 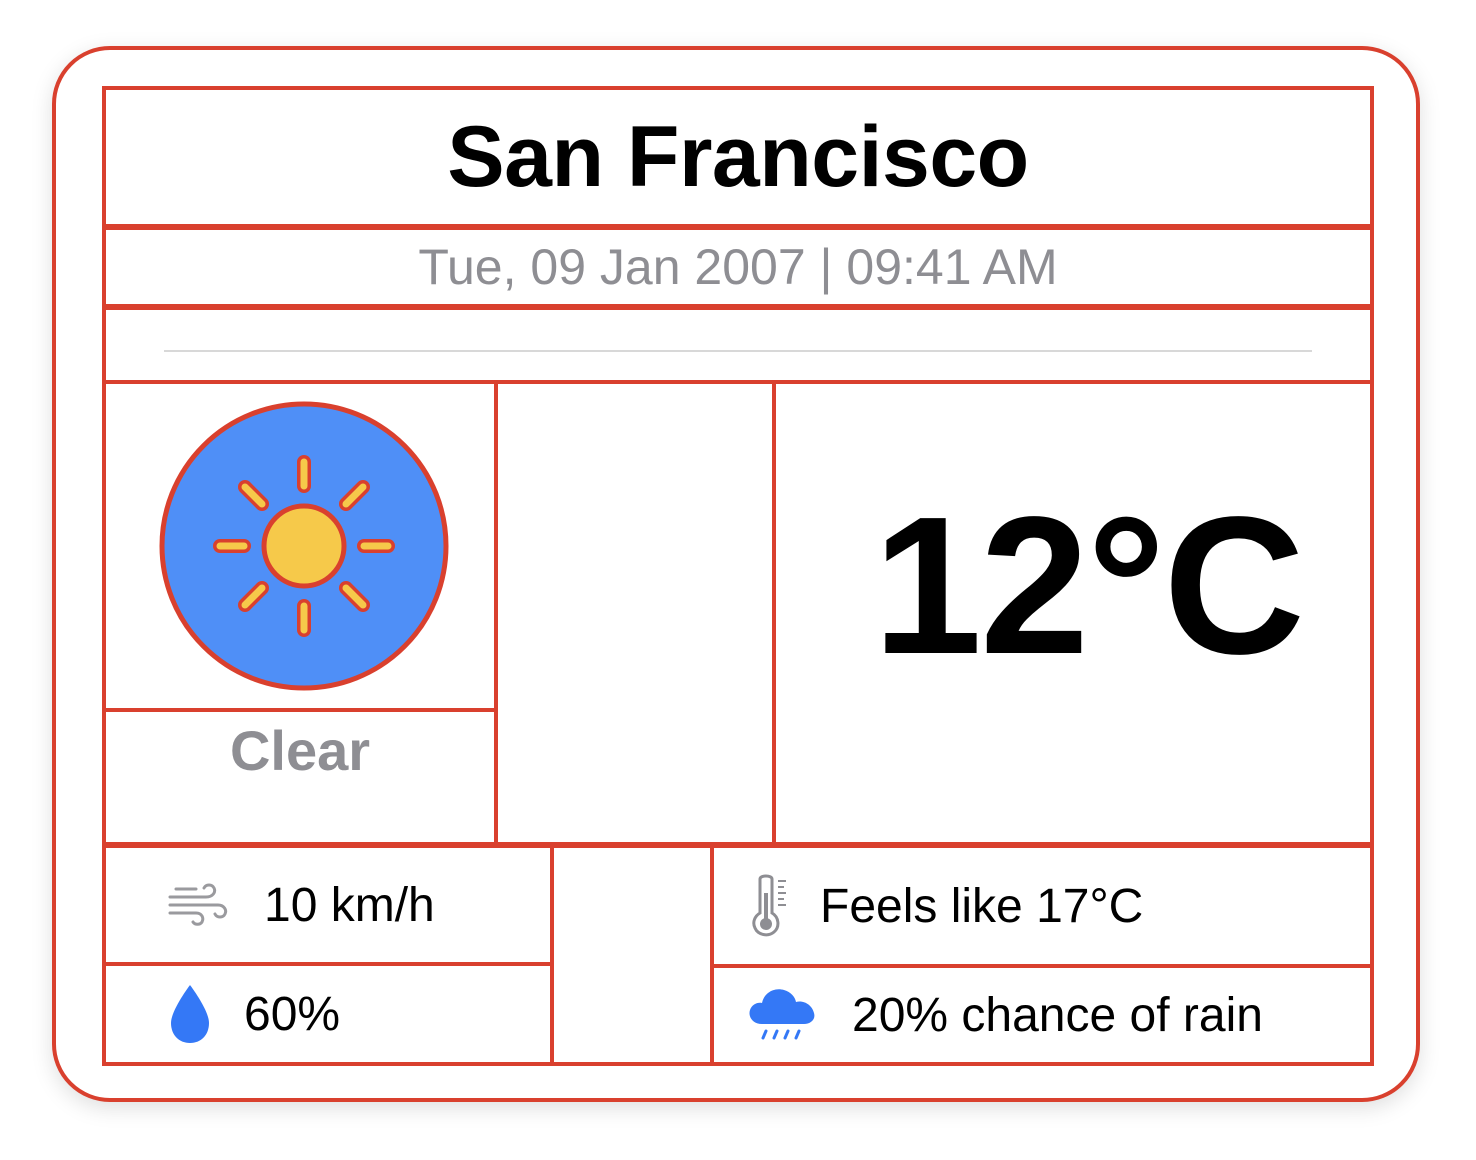 I want to click on wind-stat: 10 km/h, so click(x=328, y=905).